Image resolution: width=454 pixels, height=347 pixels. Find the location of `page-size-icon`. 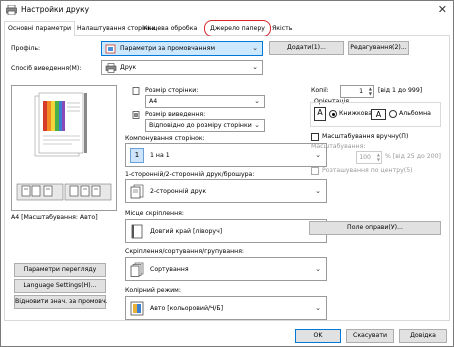

page-size-icon is located at coordinates (136, 91).